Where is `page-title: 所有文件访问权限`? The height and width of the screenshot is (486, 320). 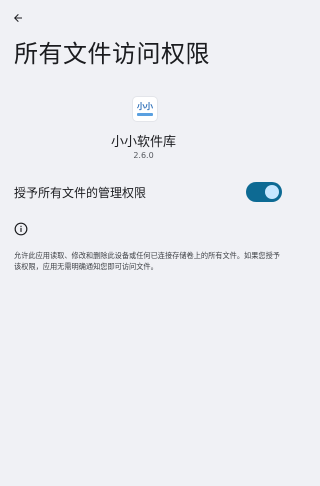 page-title: 所有文件访问权限 is located at coordinates (112, 54).